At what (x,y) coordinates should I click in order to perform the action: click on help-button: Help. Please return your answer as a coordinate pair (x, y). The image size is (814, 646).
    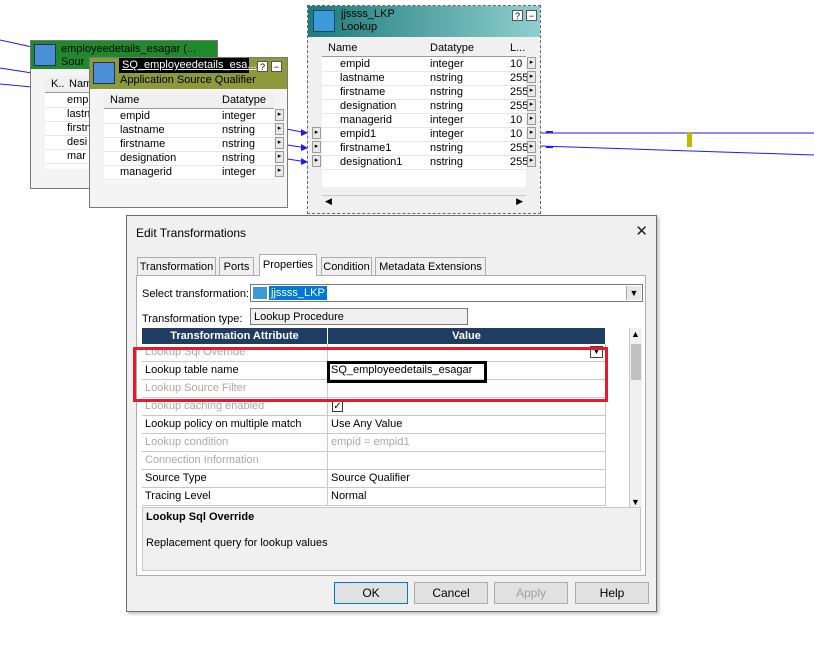
    Looking at the image, I should click on (612, 593).